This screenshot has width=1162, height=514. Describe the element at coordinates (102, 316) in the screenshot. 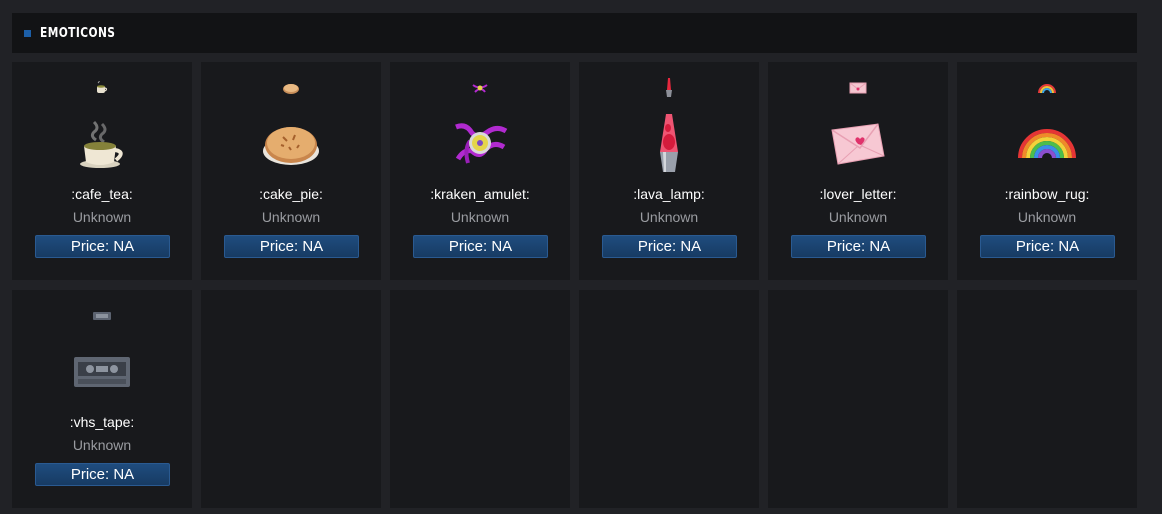

I see `vhs-tape-small-icon` at that location.